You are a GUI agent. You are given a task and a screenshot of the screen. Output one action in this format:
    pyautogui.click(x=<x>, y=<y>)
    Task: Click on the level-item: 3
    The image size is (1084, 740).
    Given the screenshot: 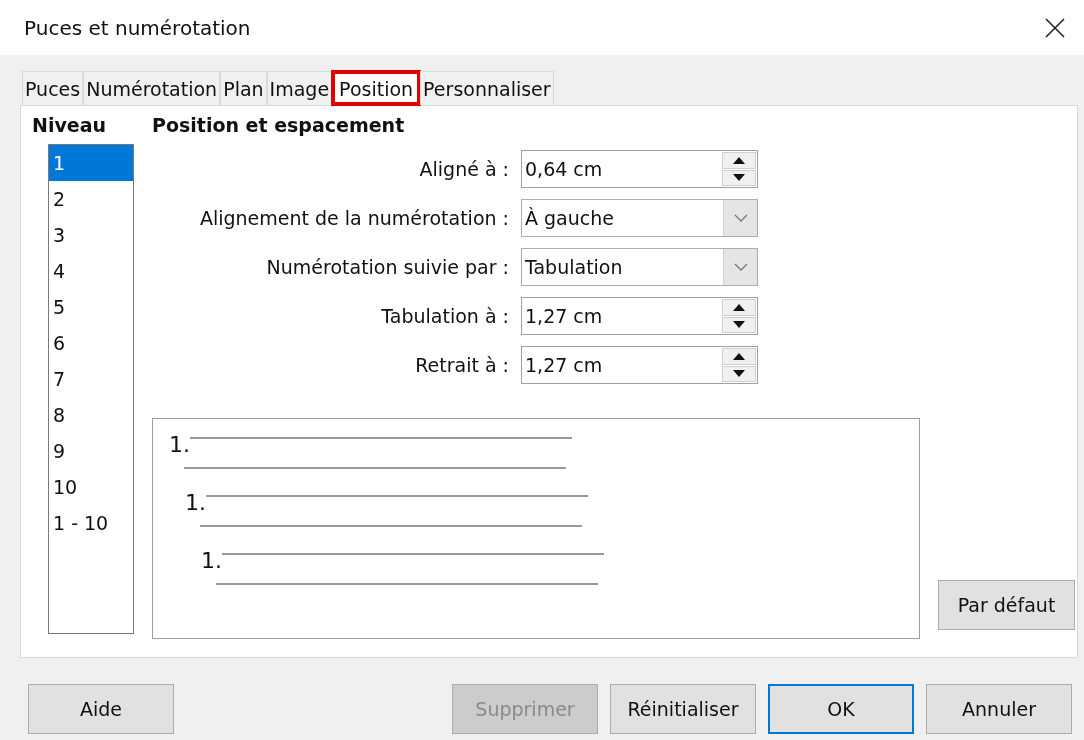 What is the action you would take?
    pyautogui.click(x=91, y=235)
    